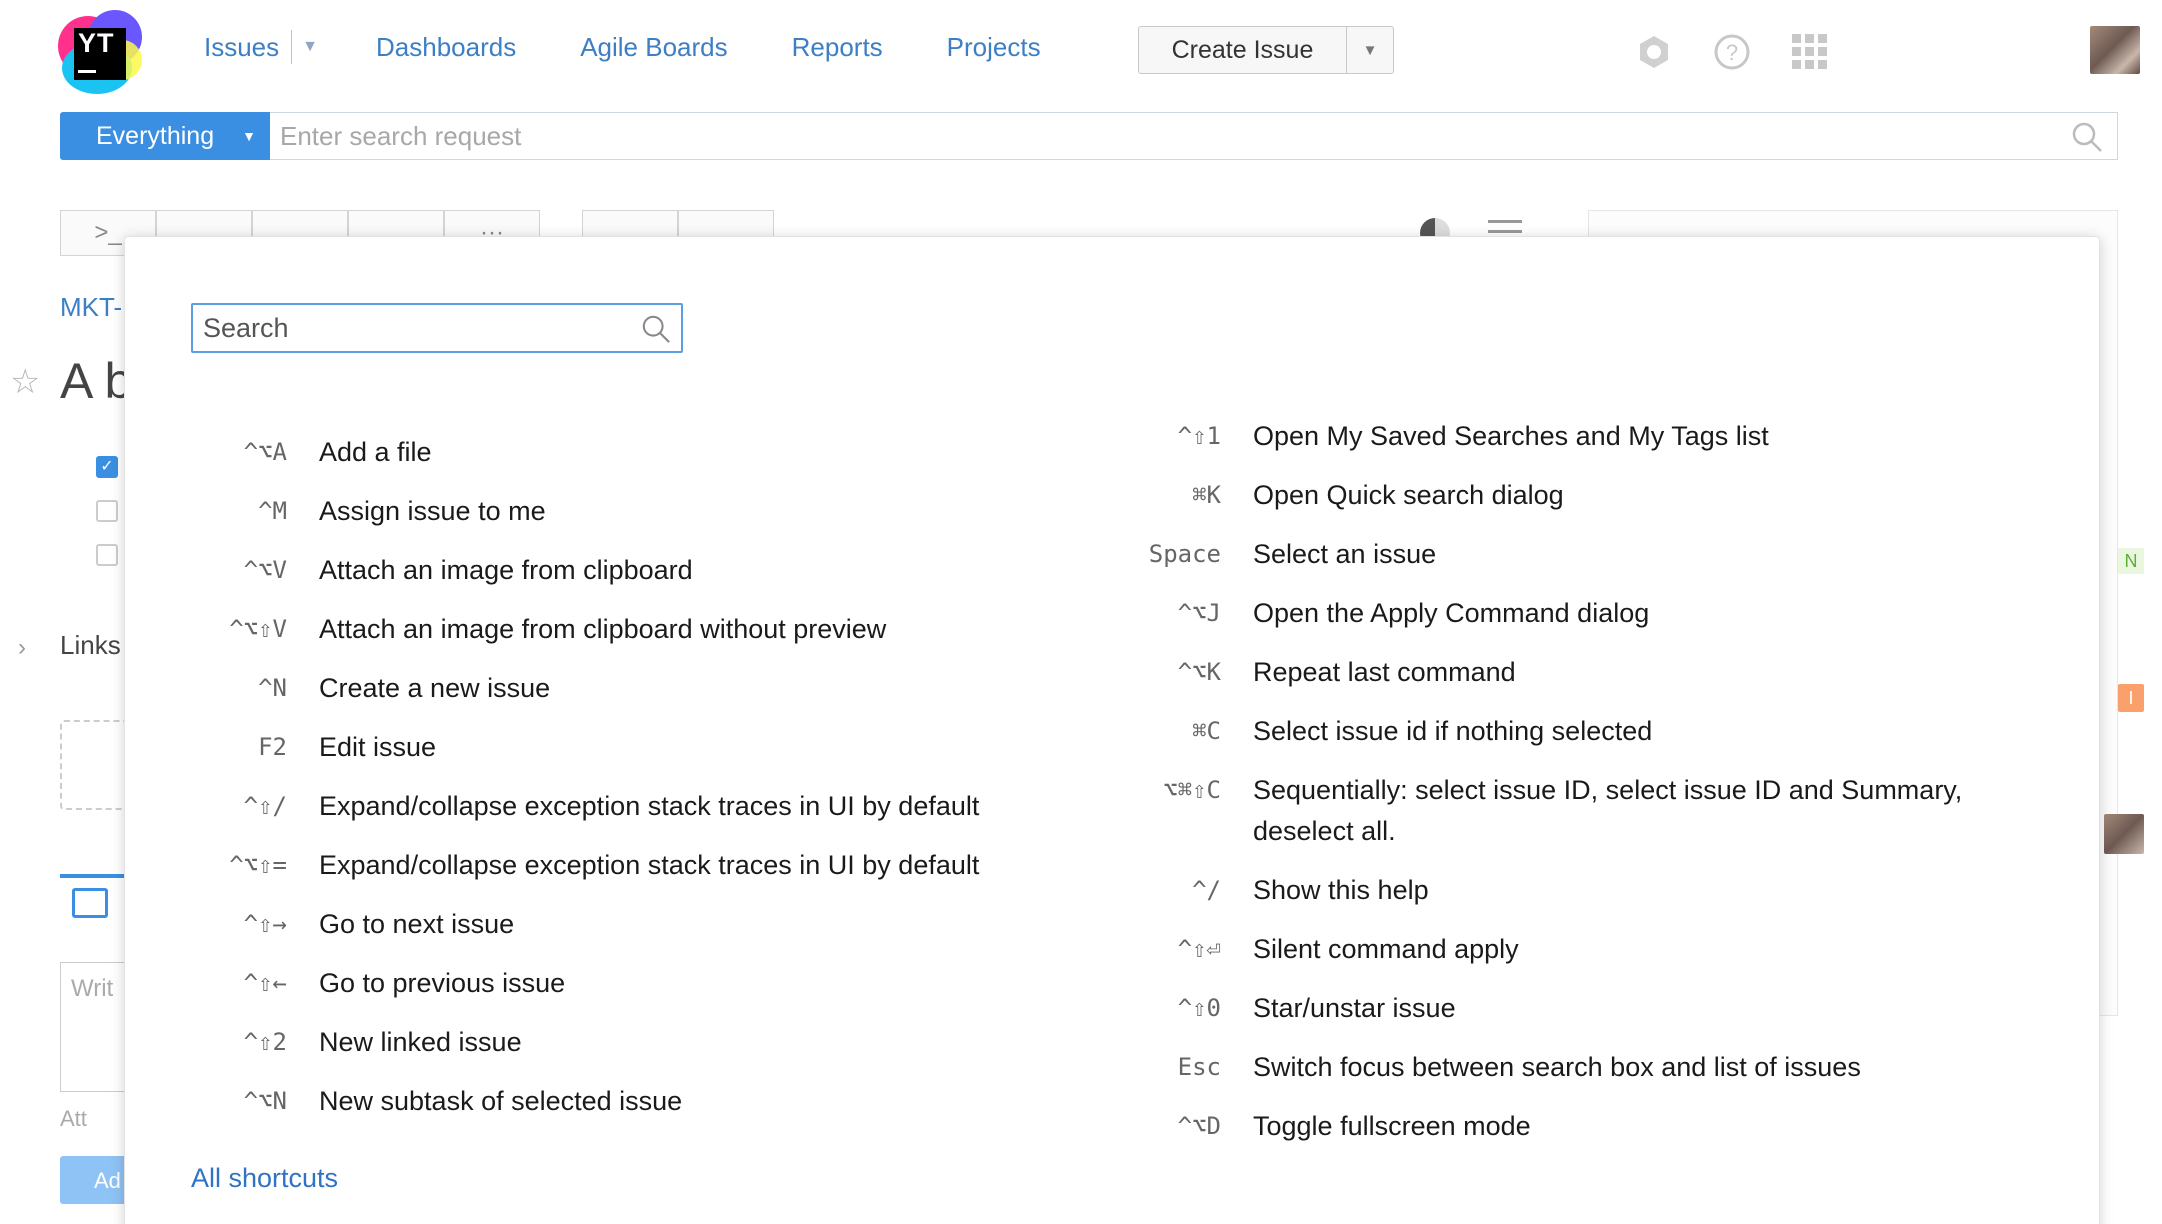  I want to click on shortcut-keys: ^⌥A, so click(265, 452).